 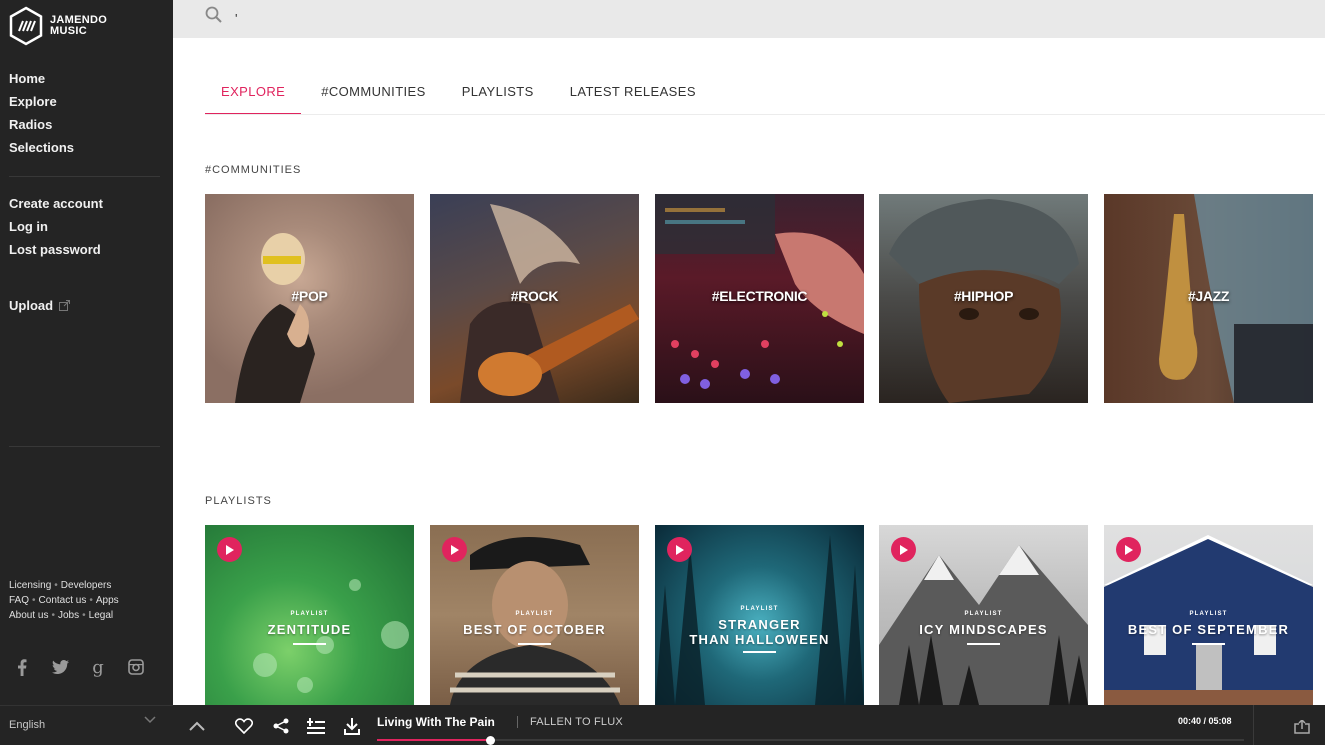 I want to click on tab-explore: EXPLORE, so click(x=253, y=93).